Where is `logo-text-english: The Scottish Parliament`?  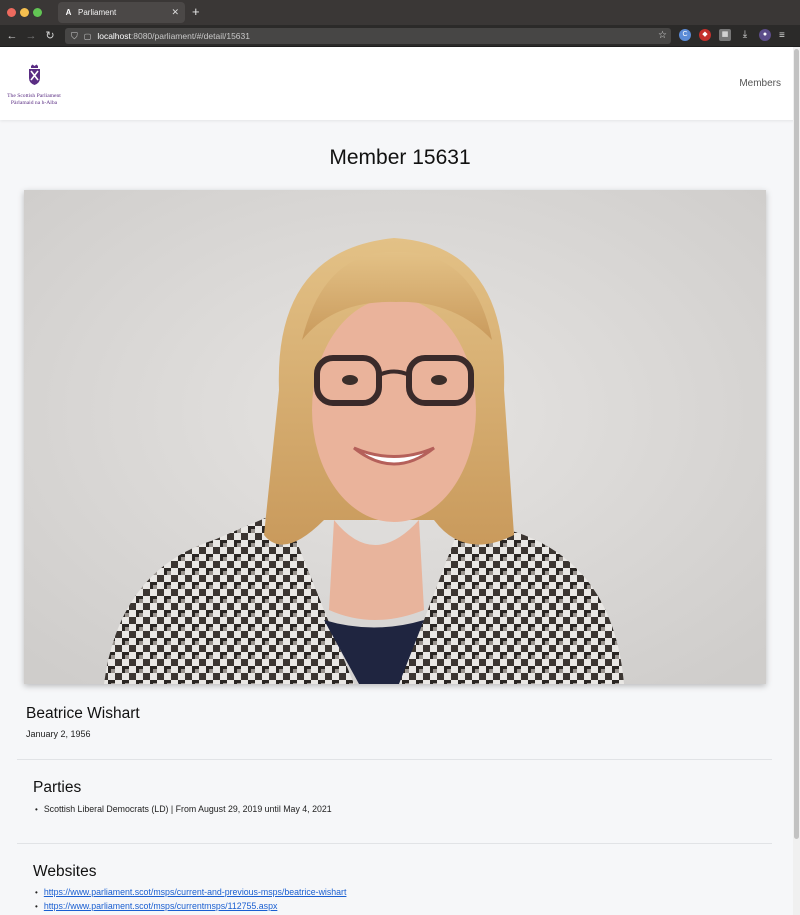
logo-text-english: The Scottish Parliament is located at coordinates (34, 96).